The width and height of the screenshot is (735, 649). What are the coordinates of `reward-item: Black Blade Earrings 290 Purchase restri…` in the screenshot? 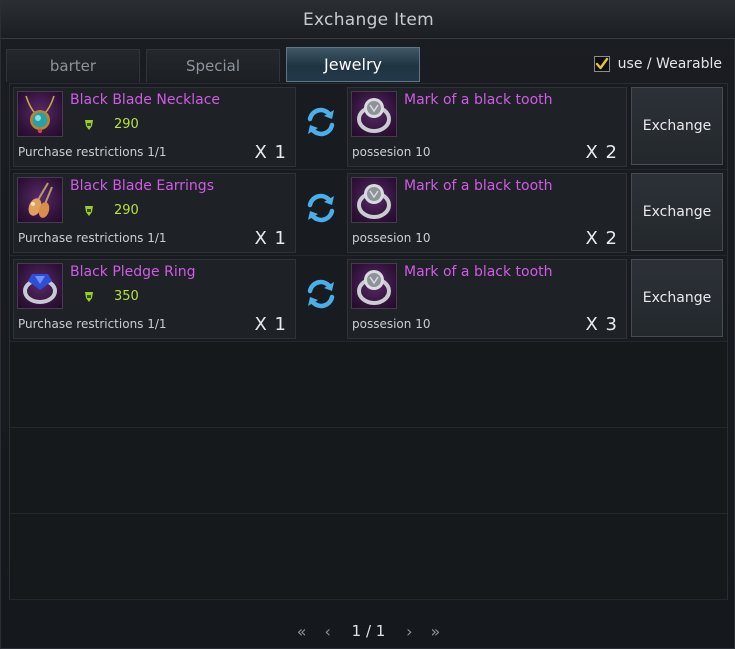 It's located at (154, 213).